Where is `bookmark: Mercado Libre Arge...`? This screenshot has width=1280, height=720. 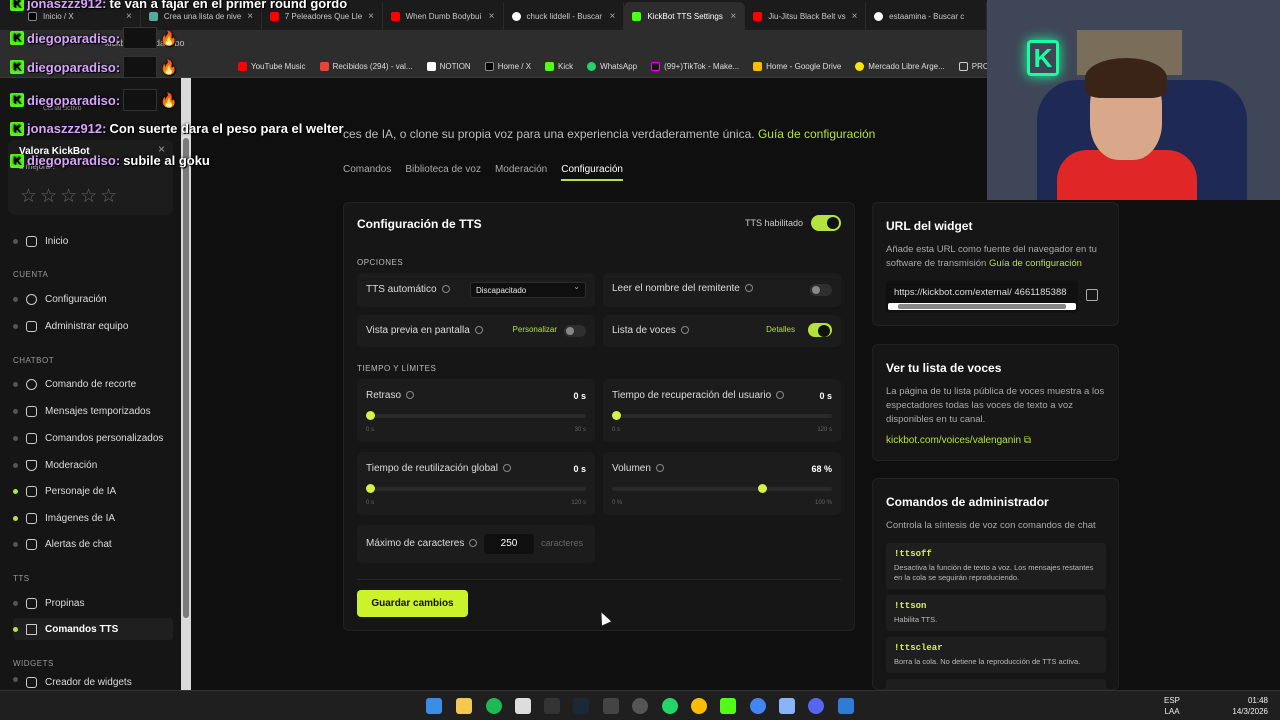
bookmark: Mercado Libre Arge... is located at coordinates (900, 66).